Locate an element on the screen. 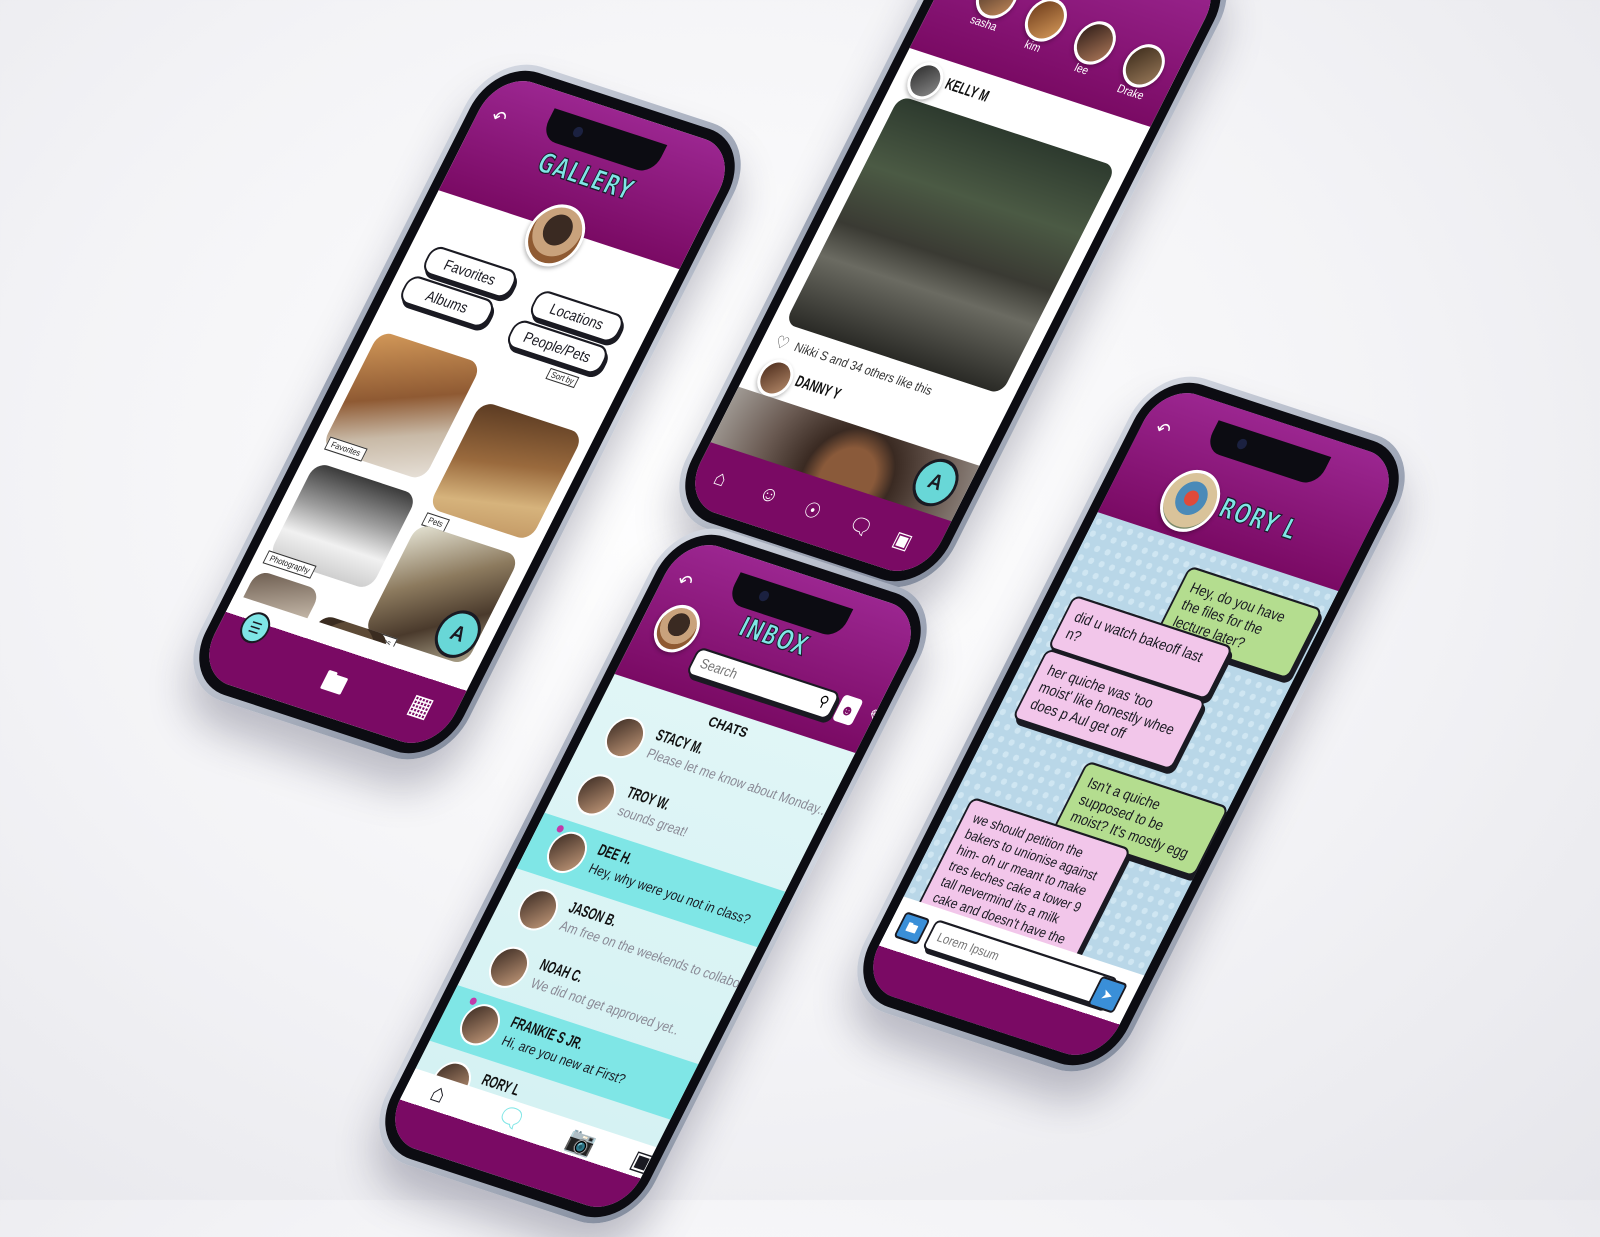 This screenshot has height=1237, width=1600. grid-icon: ▦ is located at coordinates (421, 706).